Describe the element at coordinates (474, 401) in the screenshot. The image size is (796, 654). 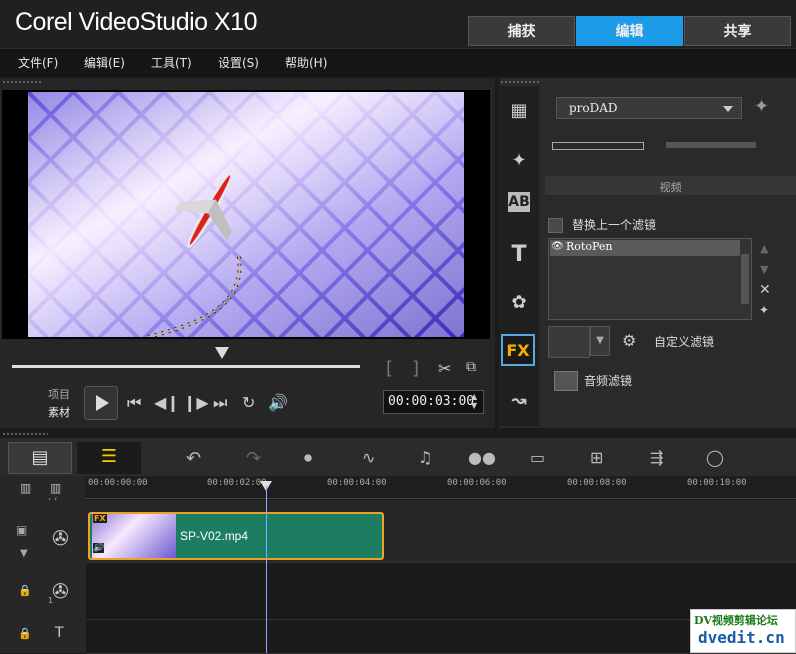
I see `timecode-stepper: ▲ ▼` at that location.